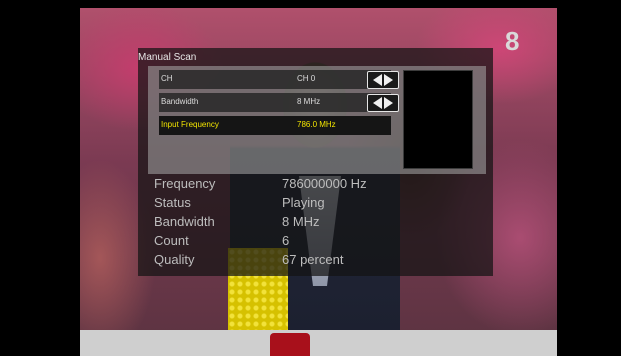 Image resolution: width=621 pixels, height=356 pixels. Describe the element at coordinates (190, 124) in the screenshot. I see `setting-label: Input Frequency` at that location.